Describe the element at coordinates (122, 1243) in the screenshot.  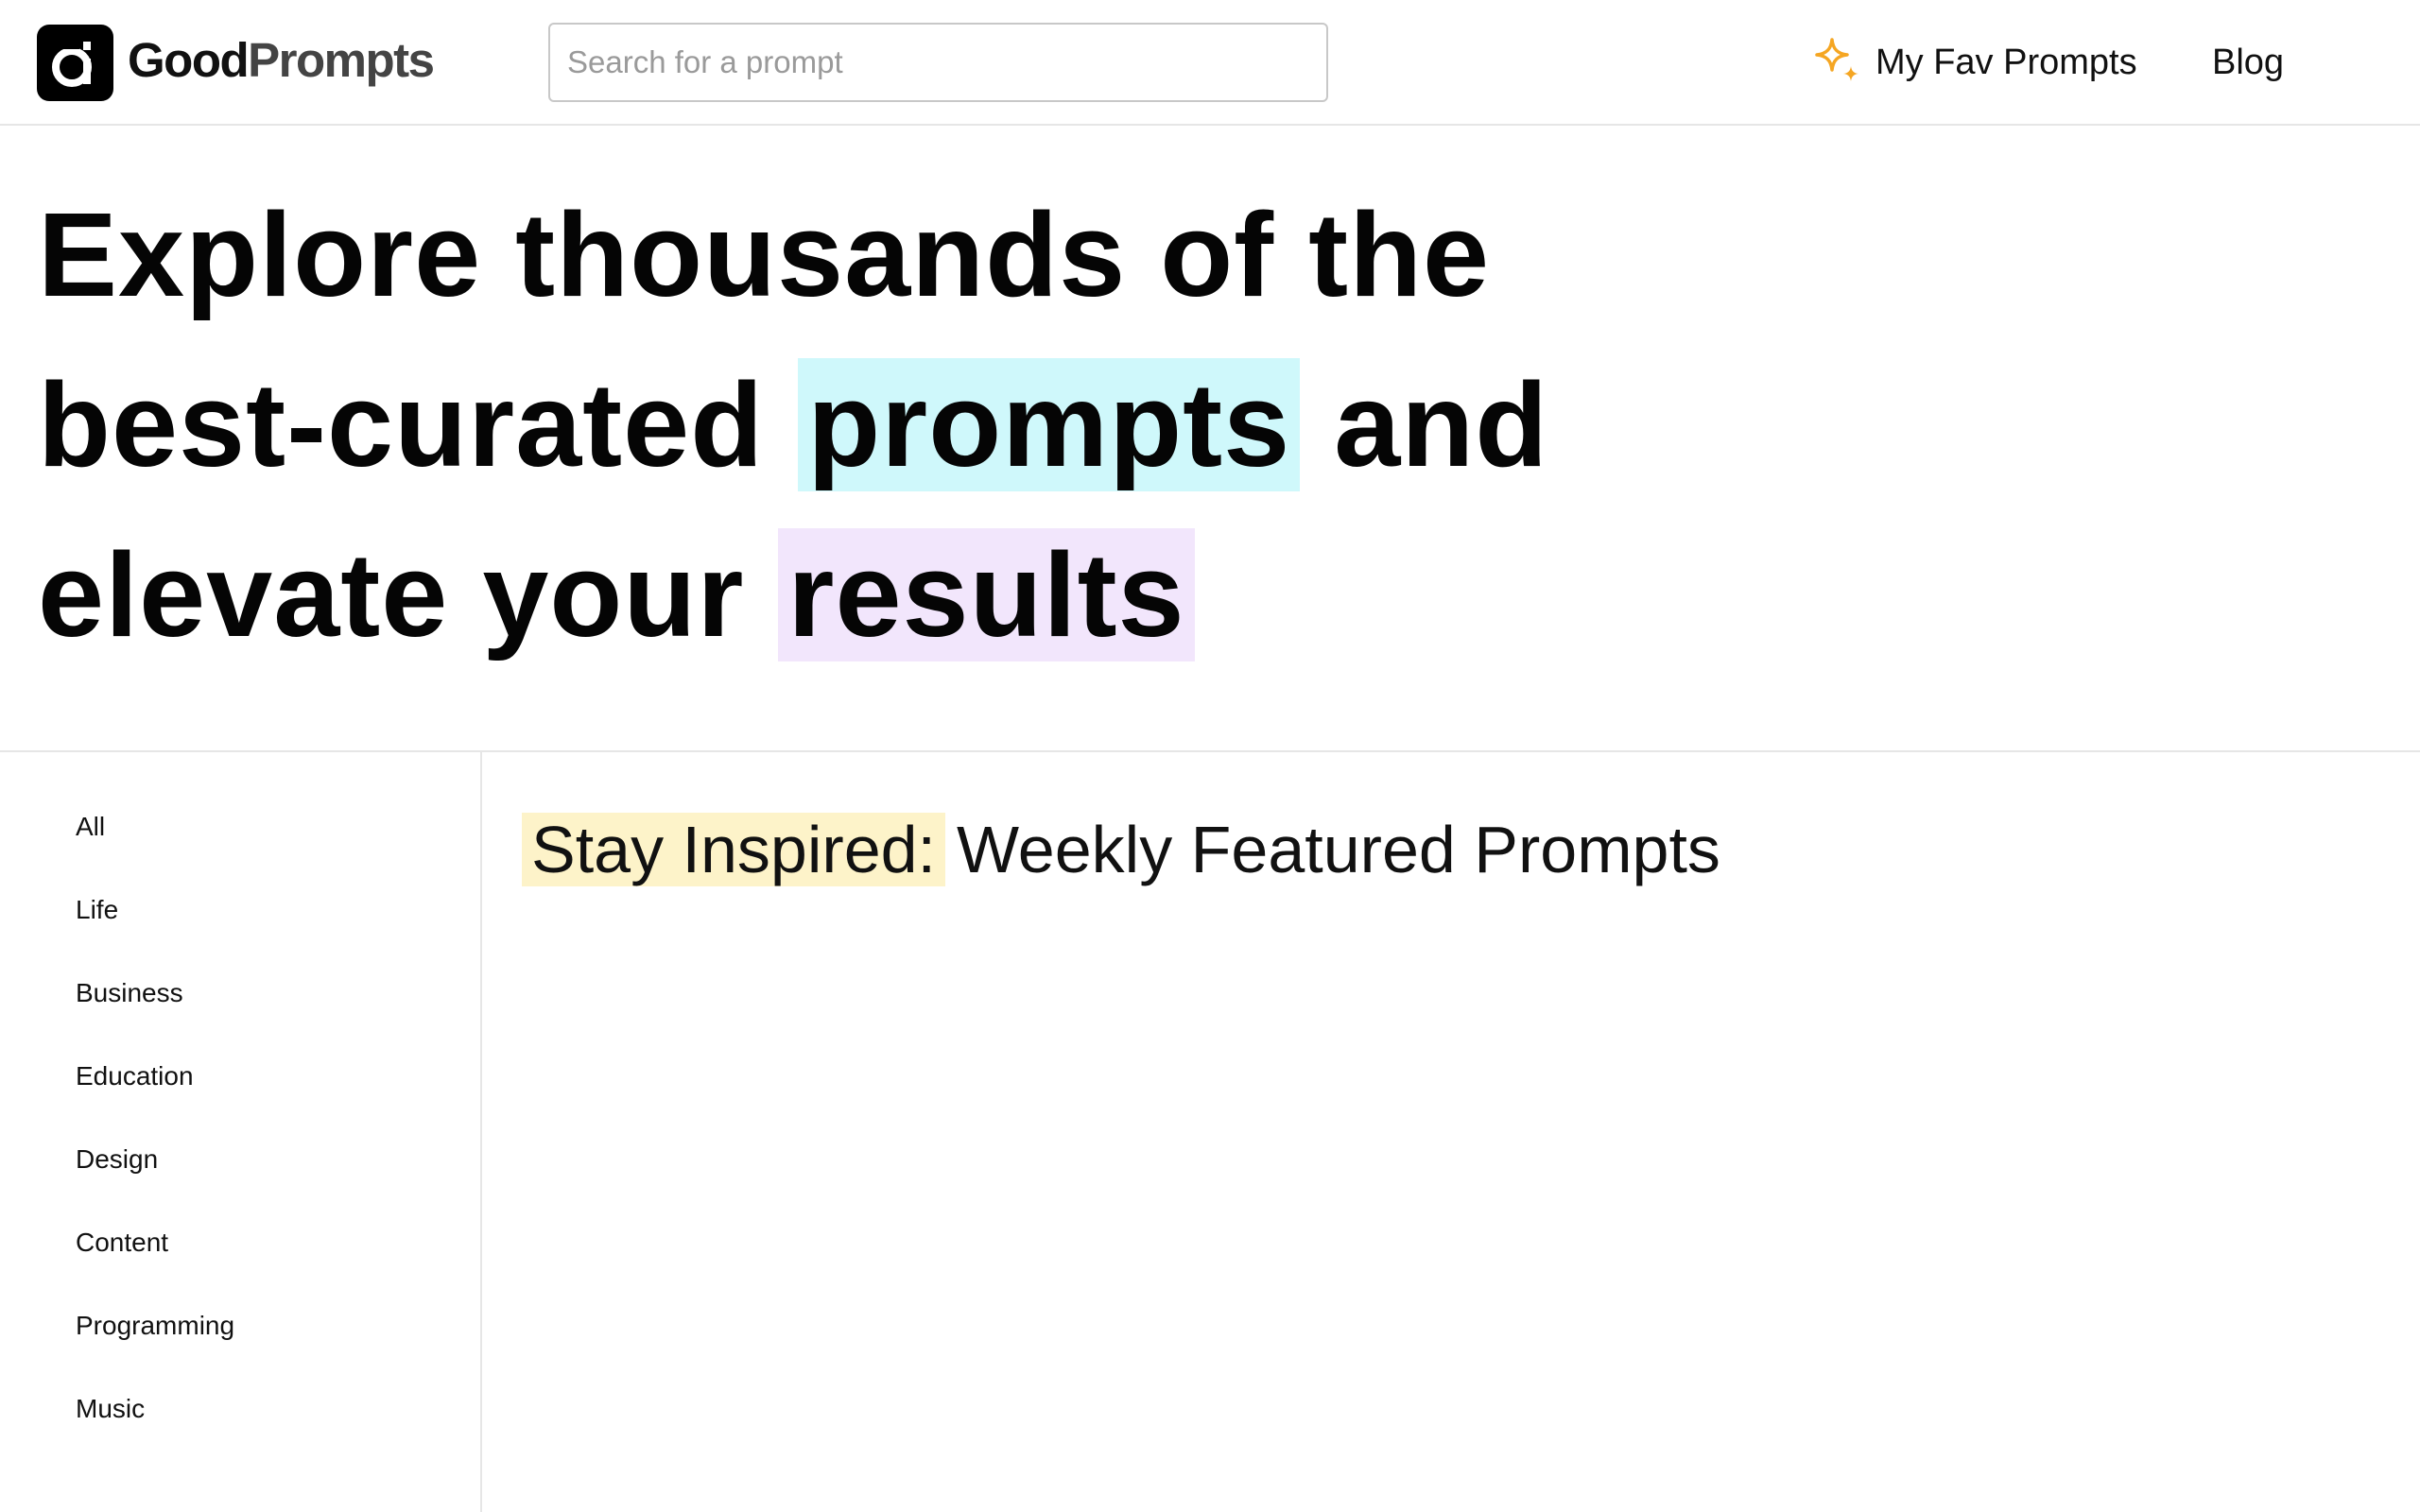
I see `category-content: Content` at that location.